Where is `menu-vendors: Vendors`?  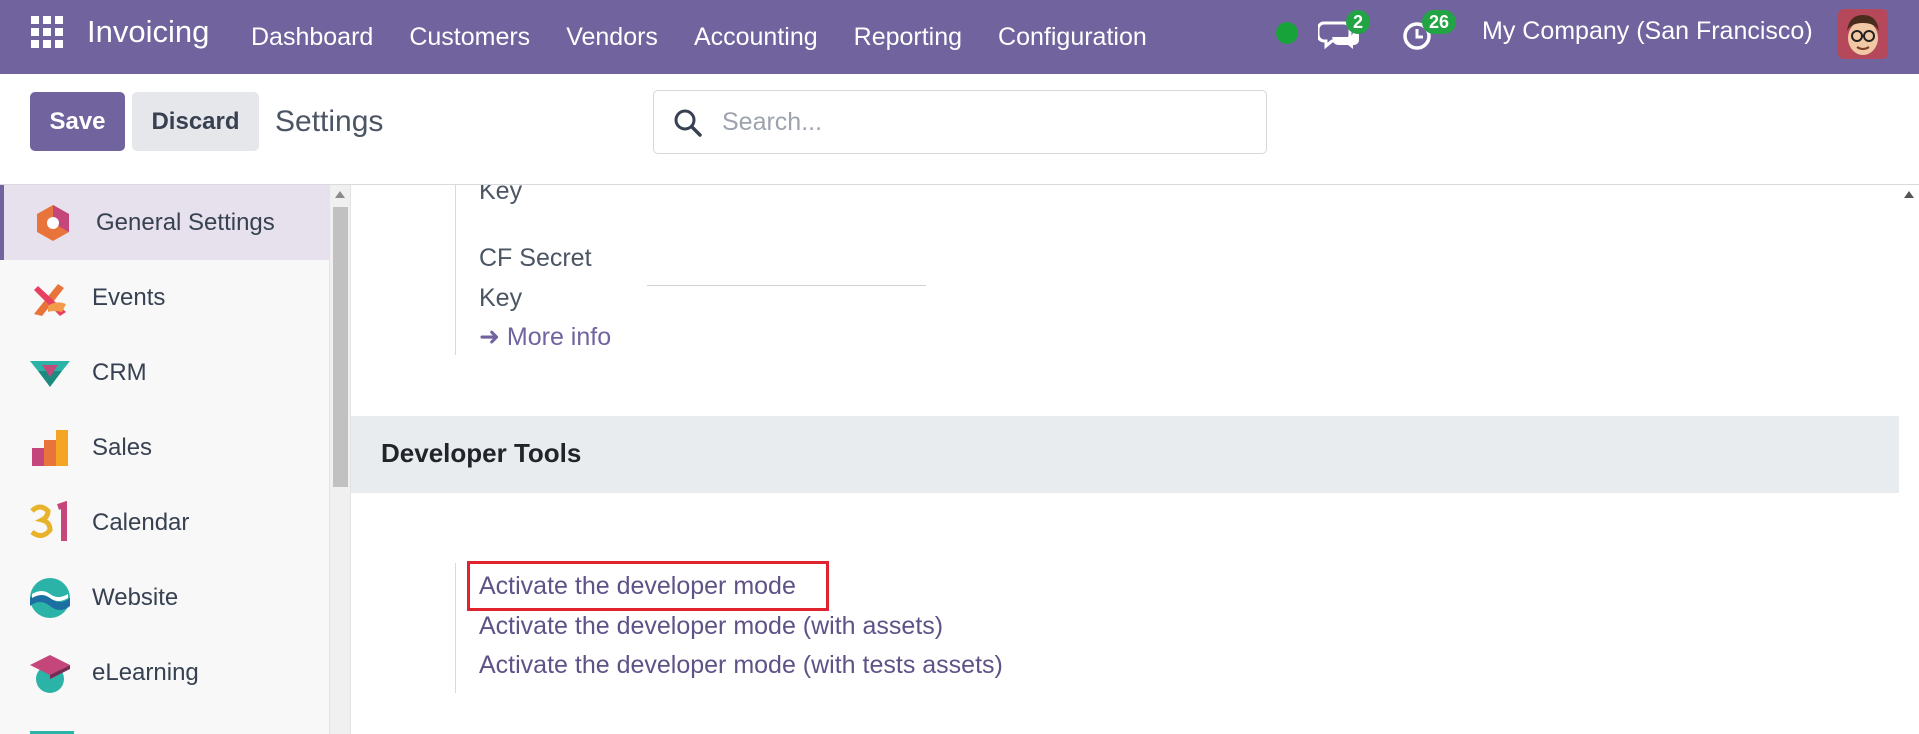 menu-vendors: Vendors is located at coordinates (612, 37).